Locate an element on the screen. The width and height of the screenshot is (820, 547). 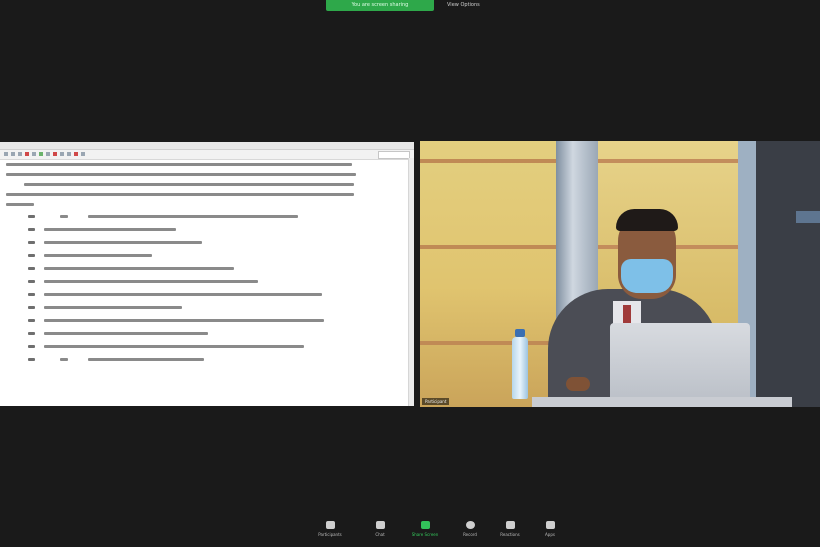
participant-name-label: Participant is located at coordinates (436, 401).